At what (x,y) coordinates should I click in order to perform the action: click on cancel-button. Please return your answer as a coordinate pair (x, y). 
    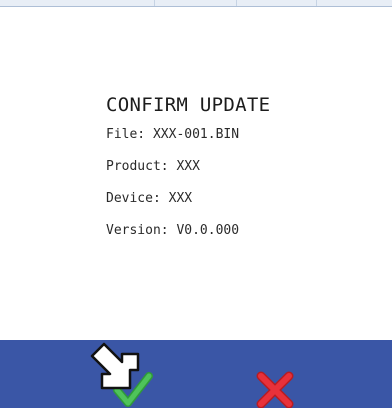
    Looking at the image, I should click on (275, 385).